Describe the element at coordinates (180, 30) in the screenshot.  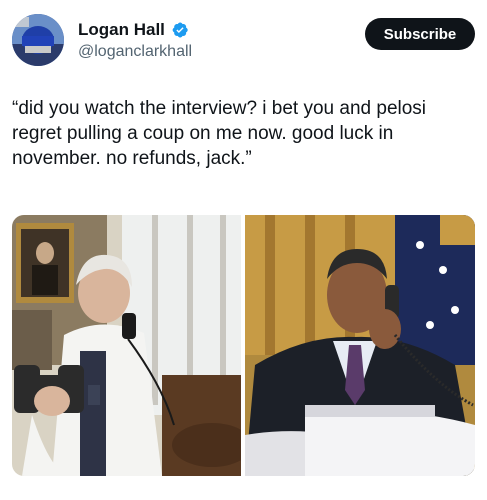
I see `verified-badge-icon` at that location.